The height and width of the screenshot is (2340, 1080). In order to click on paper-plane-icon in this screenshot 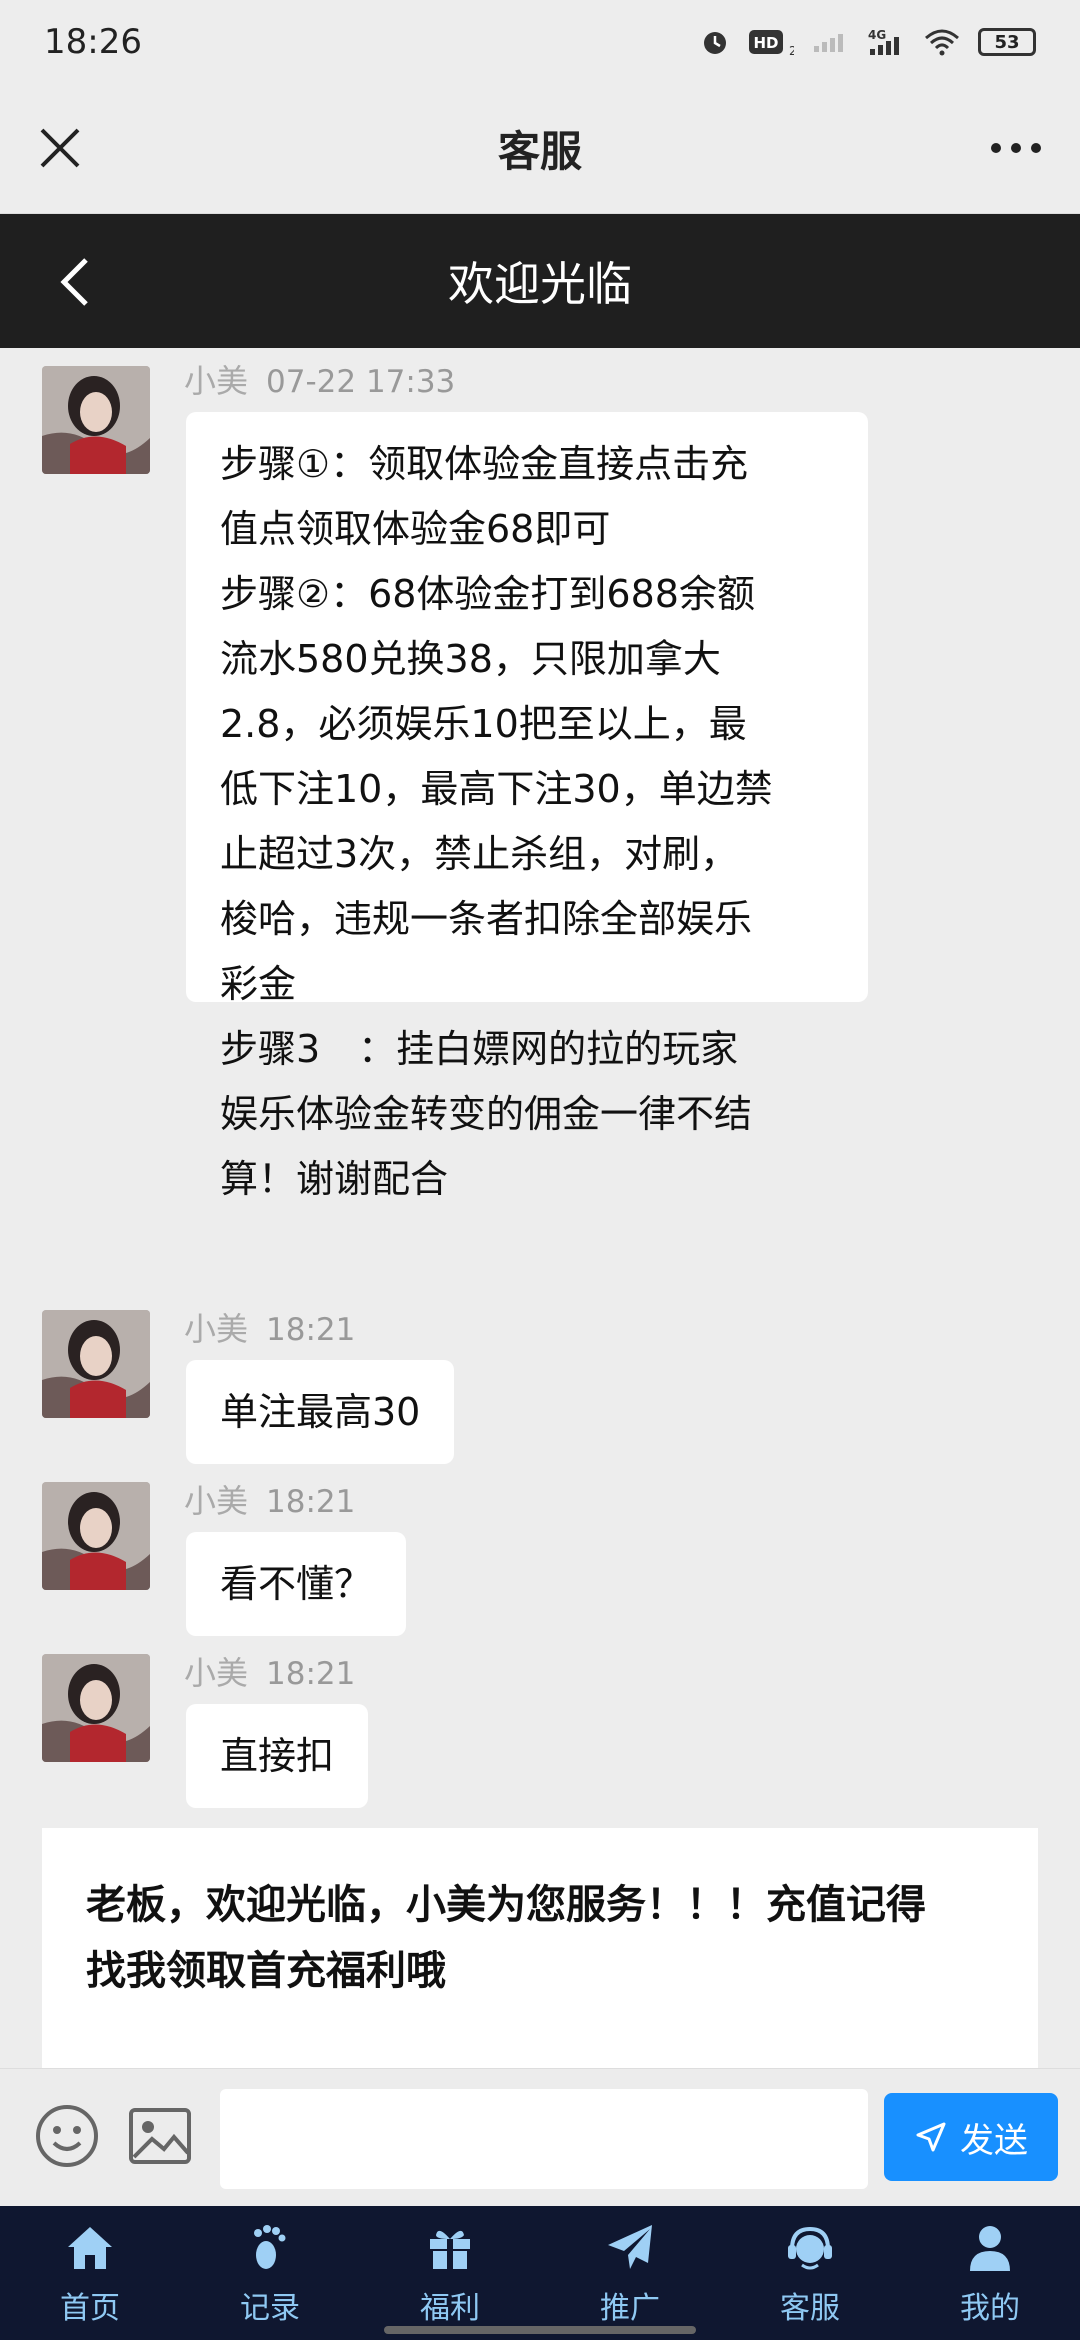, I will do `click(630, 2247)`.